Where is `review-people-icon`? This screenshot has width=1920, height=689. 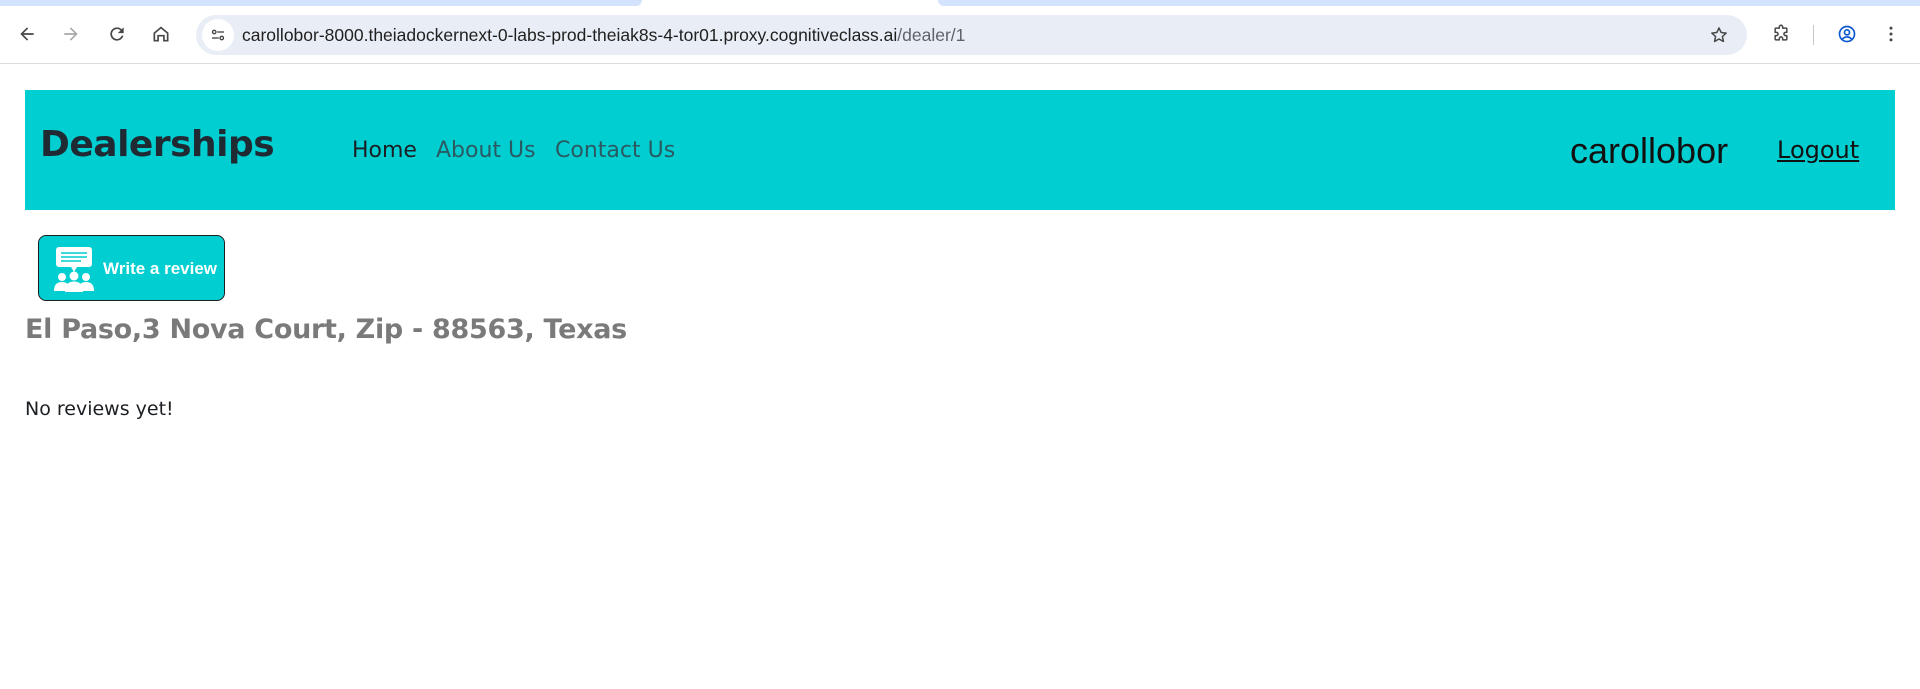
review-people-icon is located at coordinates (74, 269).